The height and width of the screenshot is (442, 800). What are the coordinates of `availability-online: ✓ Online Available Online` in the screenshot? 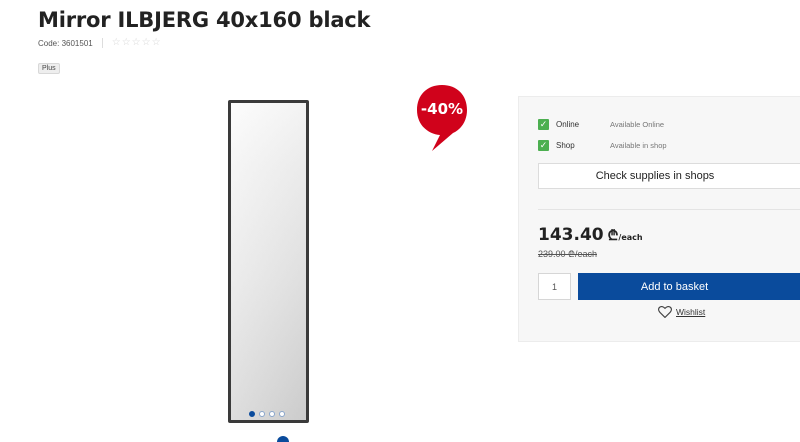 It's located at (601, 124).